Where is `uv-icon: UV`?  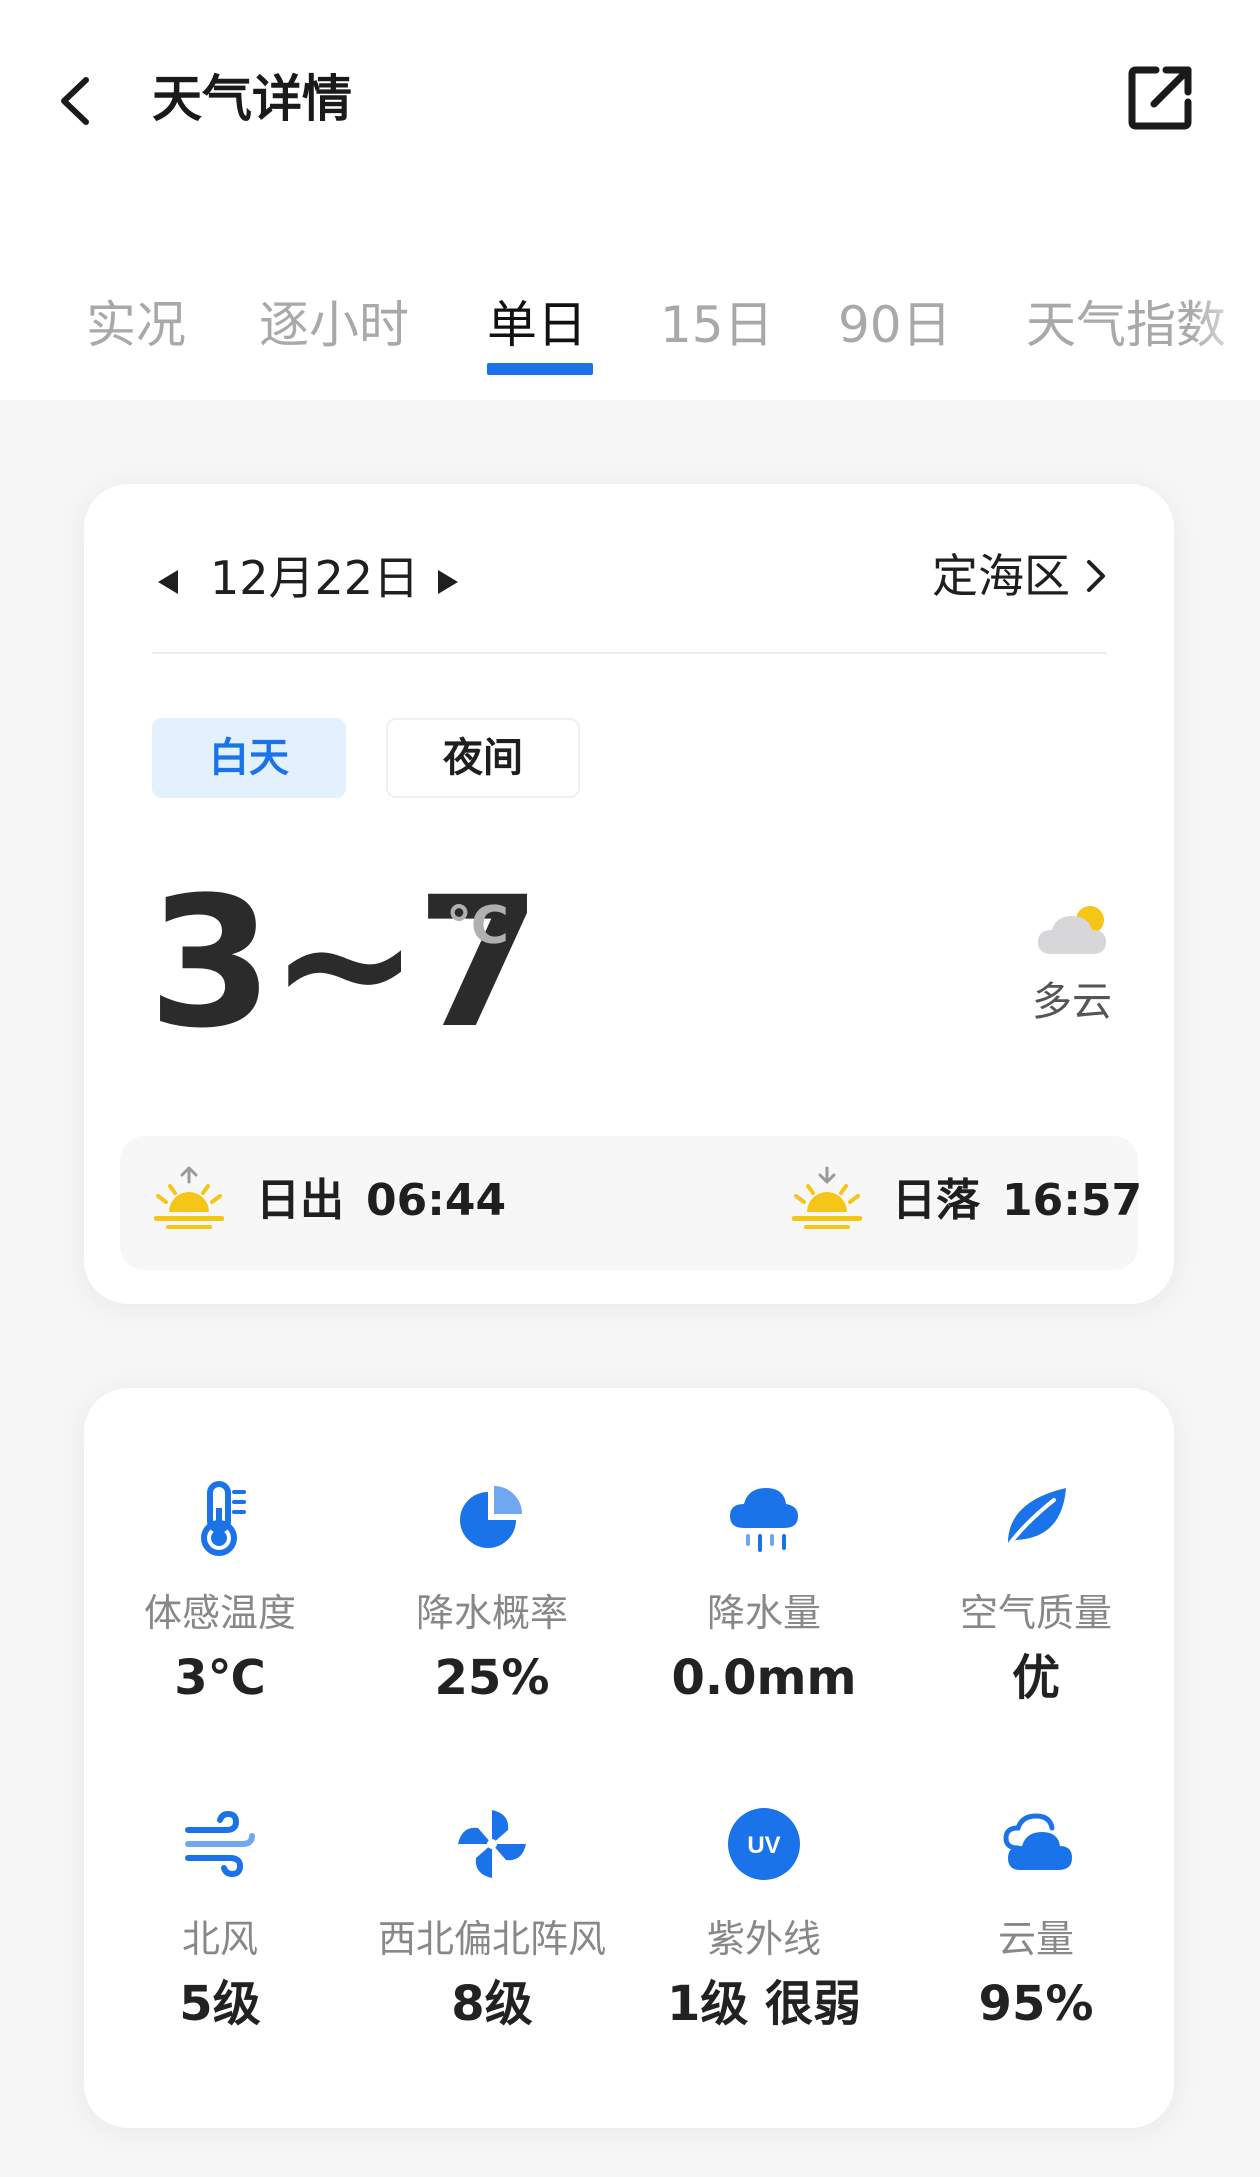
uv-icon: UV is located at coordinates (764, 1844).